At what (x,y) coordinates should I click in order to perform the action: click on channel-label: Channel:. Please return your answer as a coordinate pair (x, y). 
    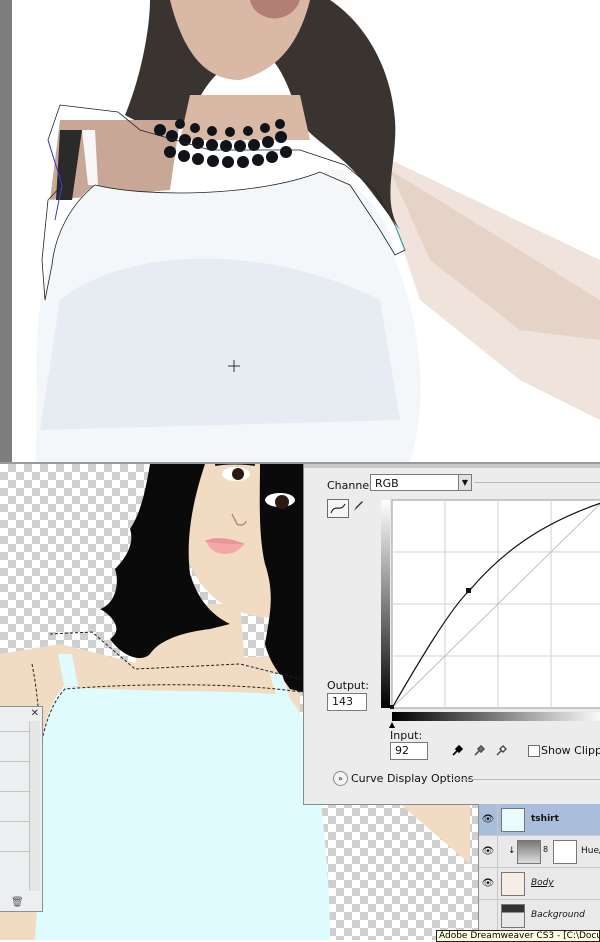
    Looking at the image, I should click on (351, 485).